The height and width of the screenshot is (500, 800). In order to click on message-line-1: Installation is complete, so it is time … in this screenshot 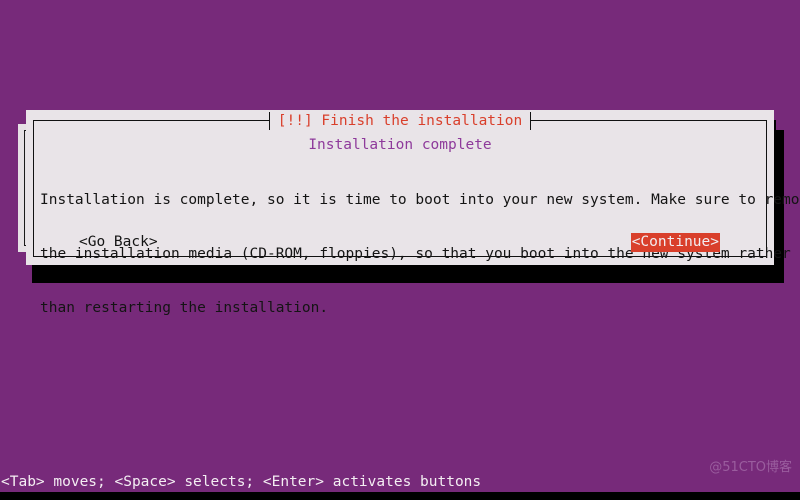, I will do `click(420, 200)`.